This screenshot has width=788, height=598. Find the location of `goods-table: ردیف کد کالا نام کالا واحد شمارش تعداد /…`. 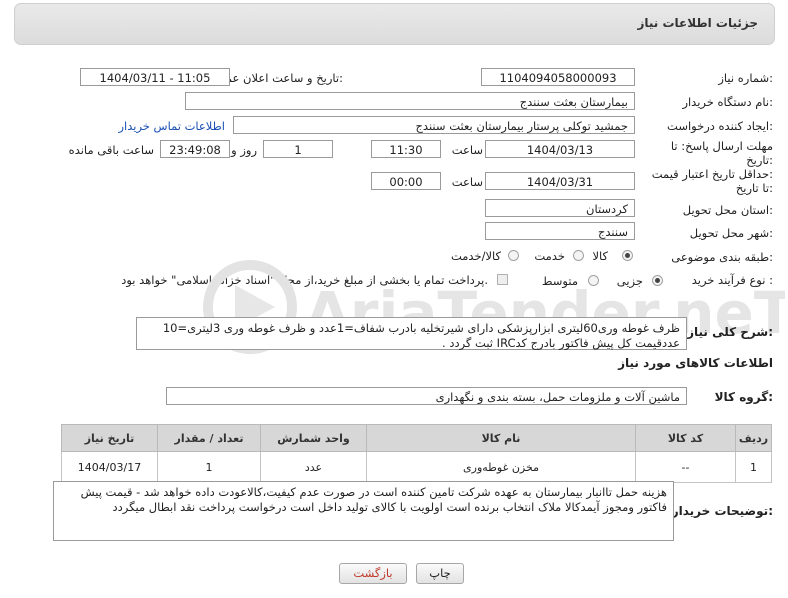

goods-table: ردیف کد کالا نام کالا واحد شمارش تعداد /… is located at coordinates (416, 453).